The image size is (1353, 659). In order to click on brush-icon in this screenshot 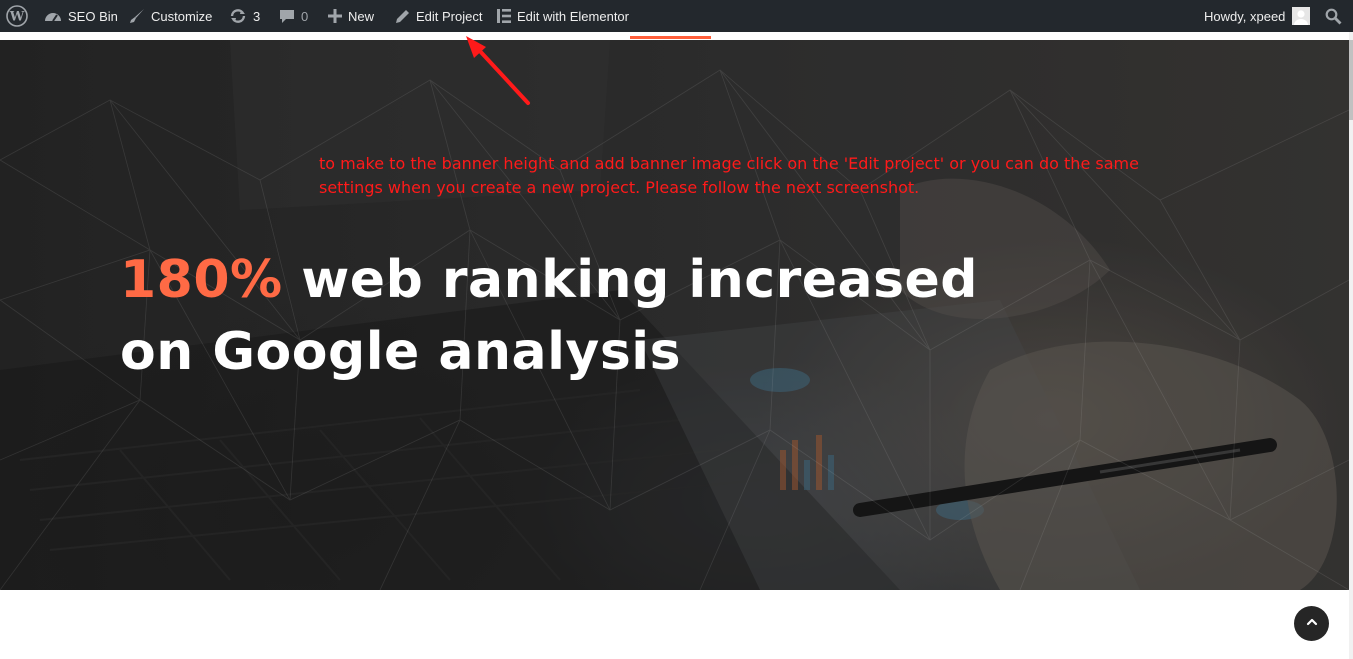, I will do `click(137, 16)`.